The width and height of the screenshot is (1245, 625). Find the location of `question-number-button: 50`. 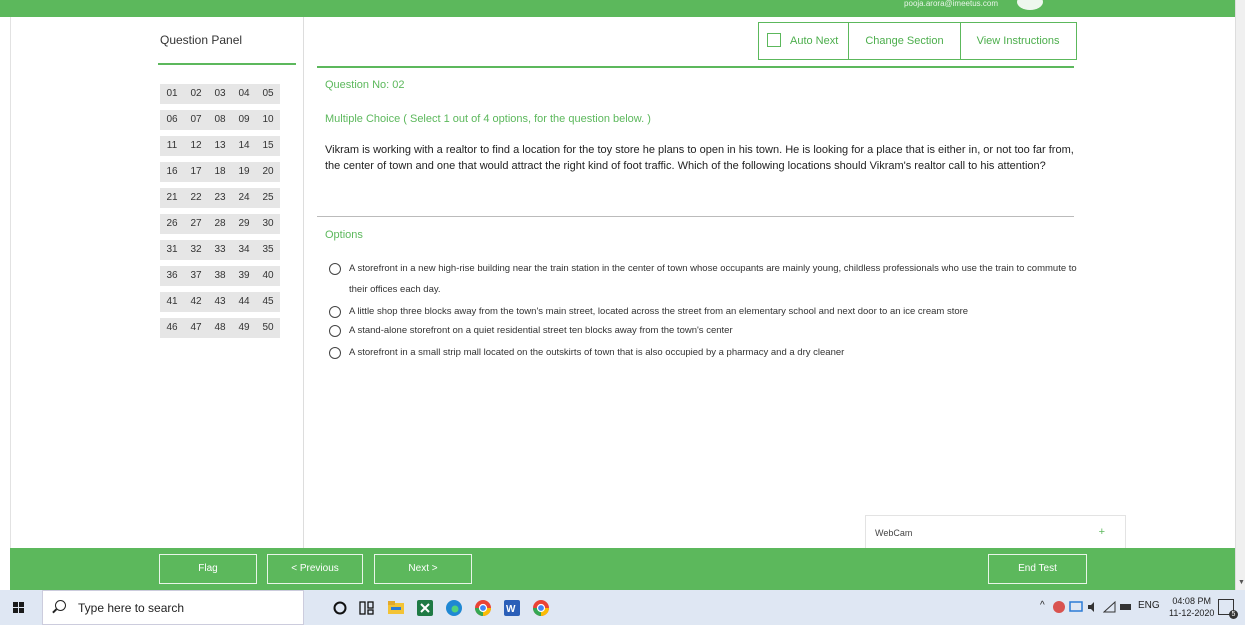

question-number-button: 50 is located at coordinates (268, 328).